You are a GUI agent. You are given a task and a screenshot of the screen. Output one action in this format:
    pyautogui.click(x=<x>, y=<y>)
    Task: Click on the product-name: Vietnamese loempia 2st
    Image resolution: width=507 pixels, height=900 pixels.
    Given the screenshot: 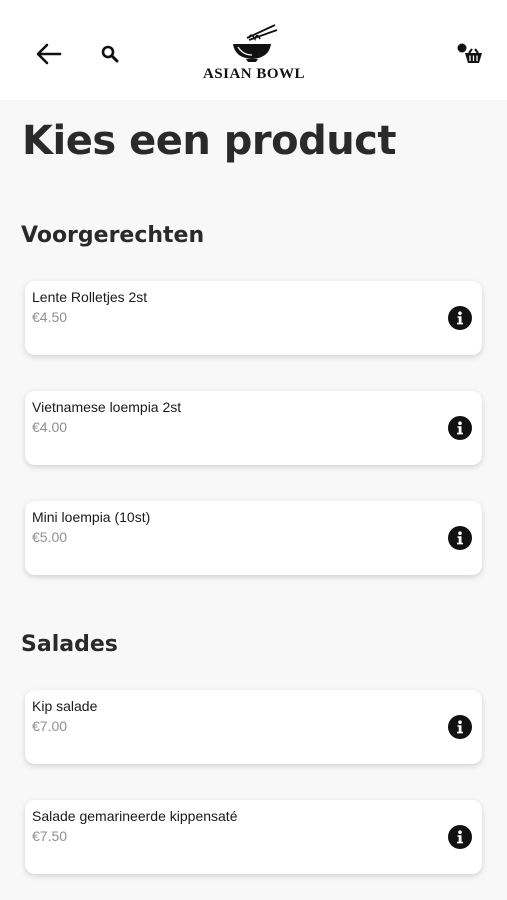 What is the action you would take?
    pyautogui.click(x=107, y=407)
    